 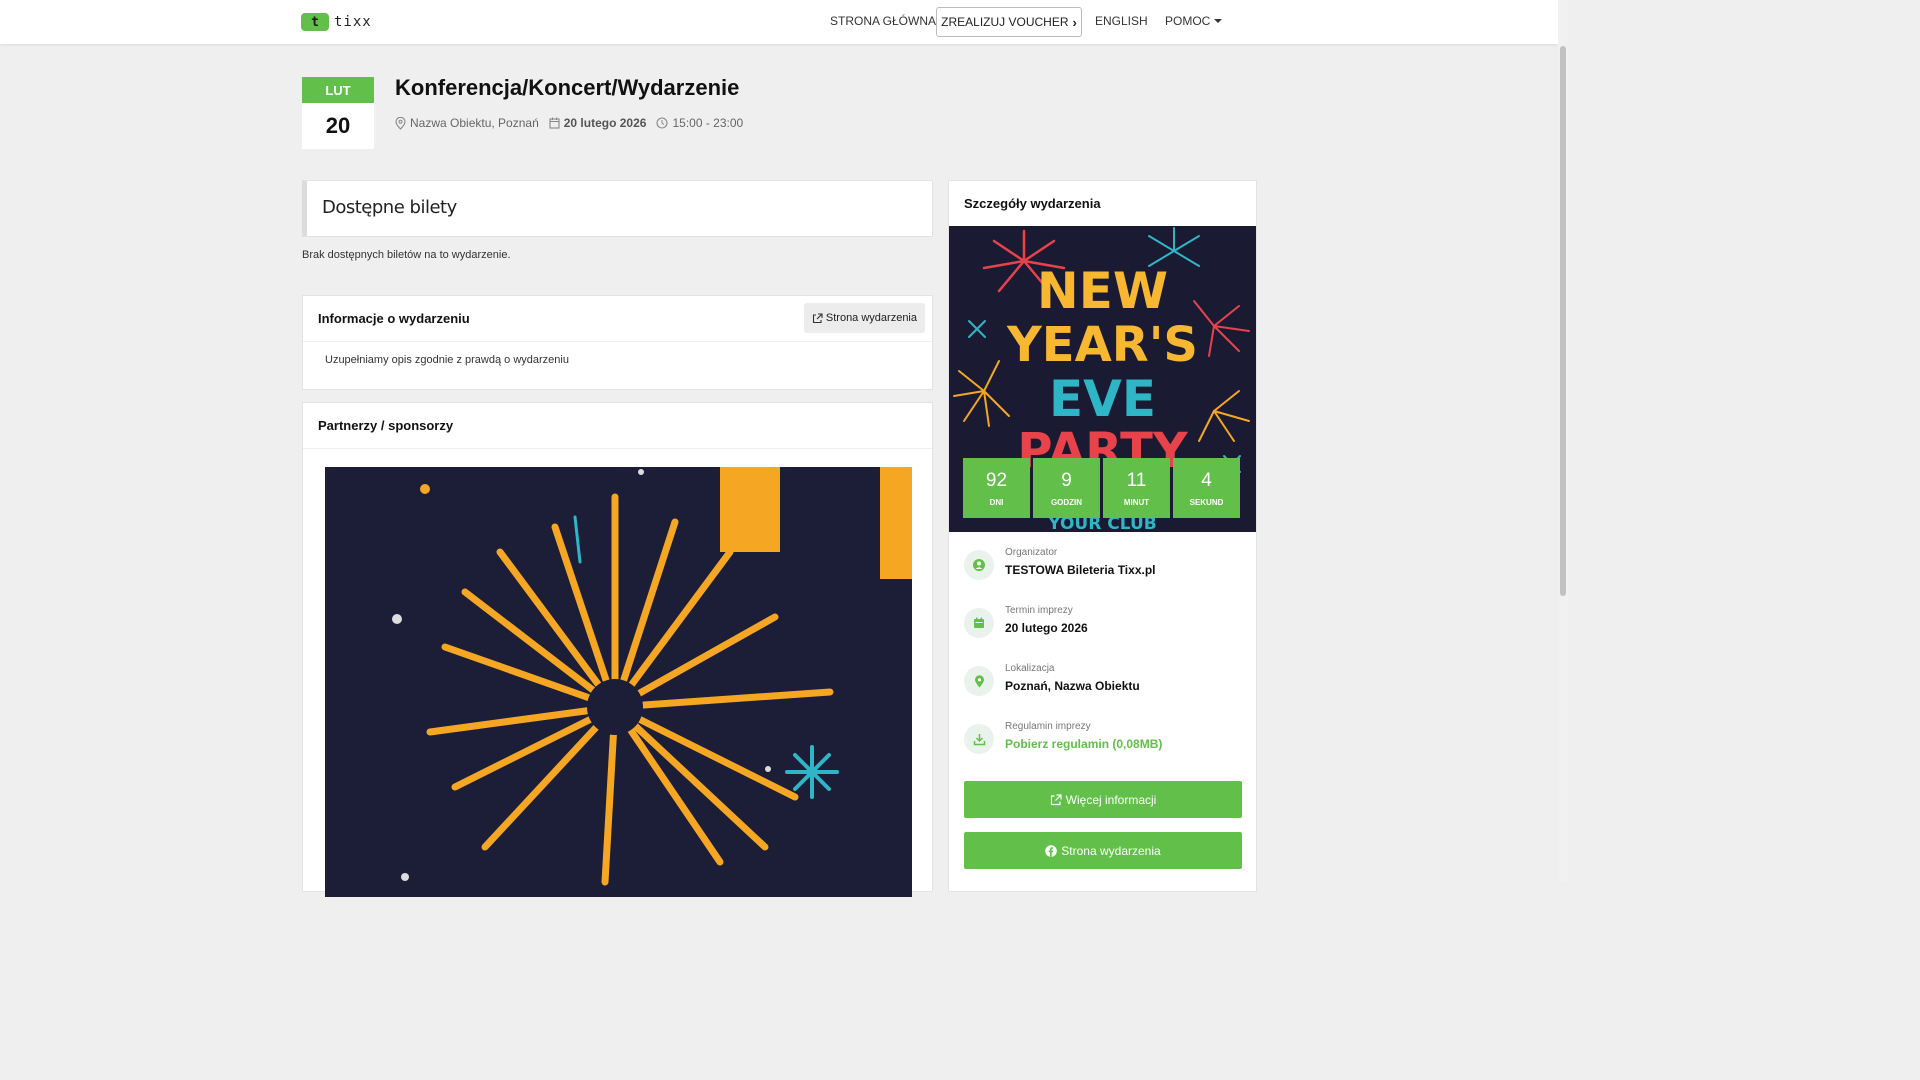 I want to click on chevron-right-icon: ›, so click(x=1074, y=22).